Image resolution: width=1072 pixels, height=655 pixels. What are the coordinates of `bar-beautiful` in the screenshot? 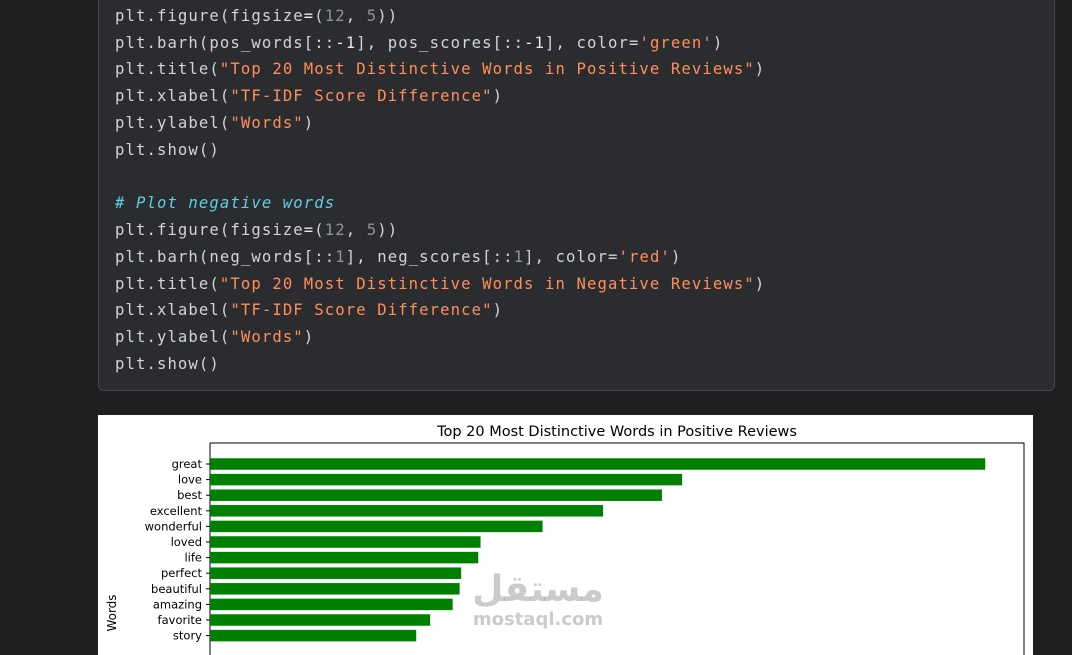 It's located at (335, 589).